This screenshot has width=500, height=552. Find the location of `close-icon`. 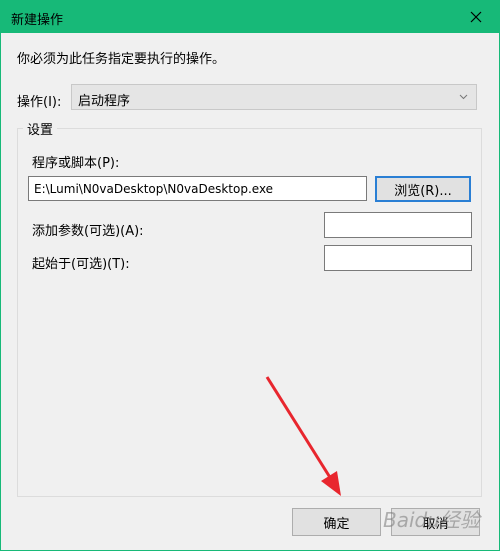

close-icon is located at coordinates (476, 17).